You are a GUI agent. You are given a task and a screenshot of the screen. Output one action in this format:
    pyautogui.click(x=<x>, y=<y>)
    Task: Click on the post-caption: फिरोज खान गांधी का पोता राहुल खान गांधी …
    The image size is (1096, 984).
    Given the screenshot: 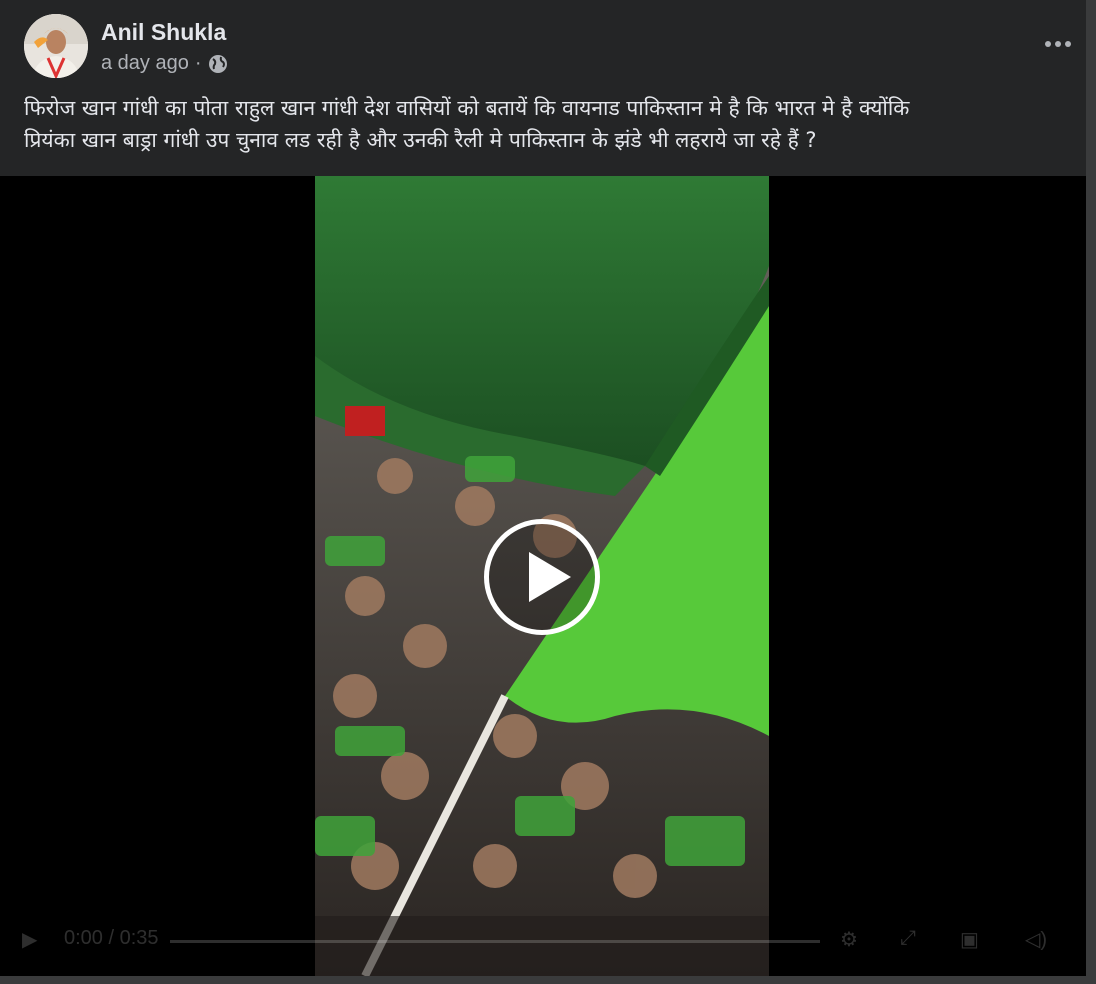 What is the action you would take?
    pyautogui.click(x=544, y=124)
    